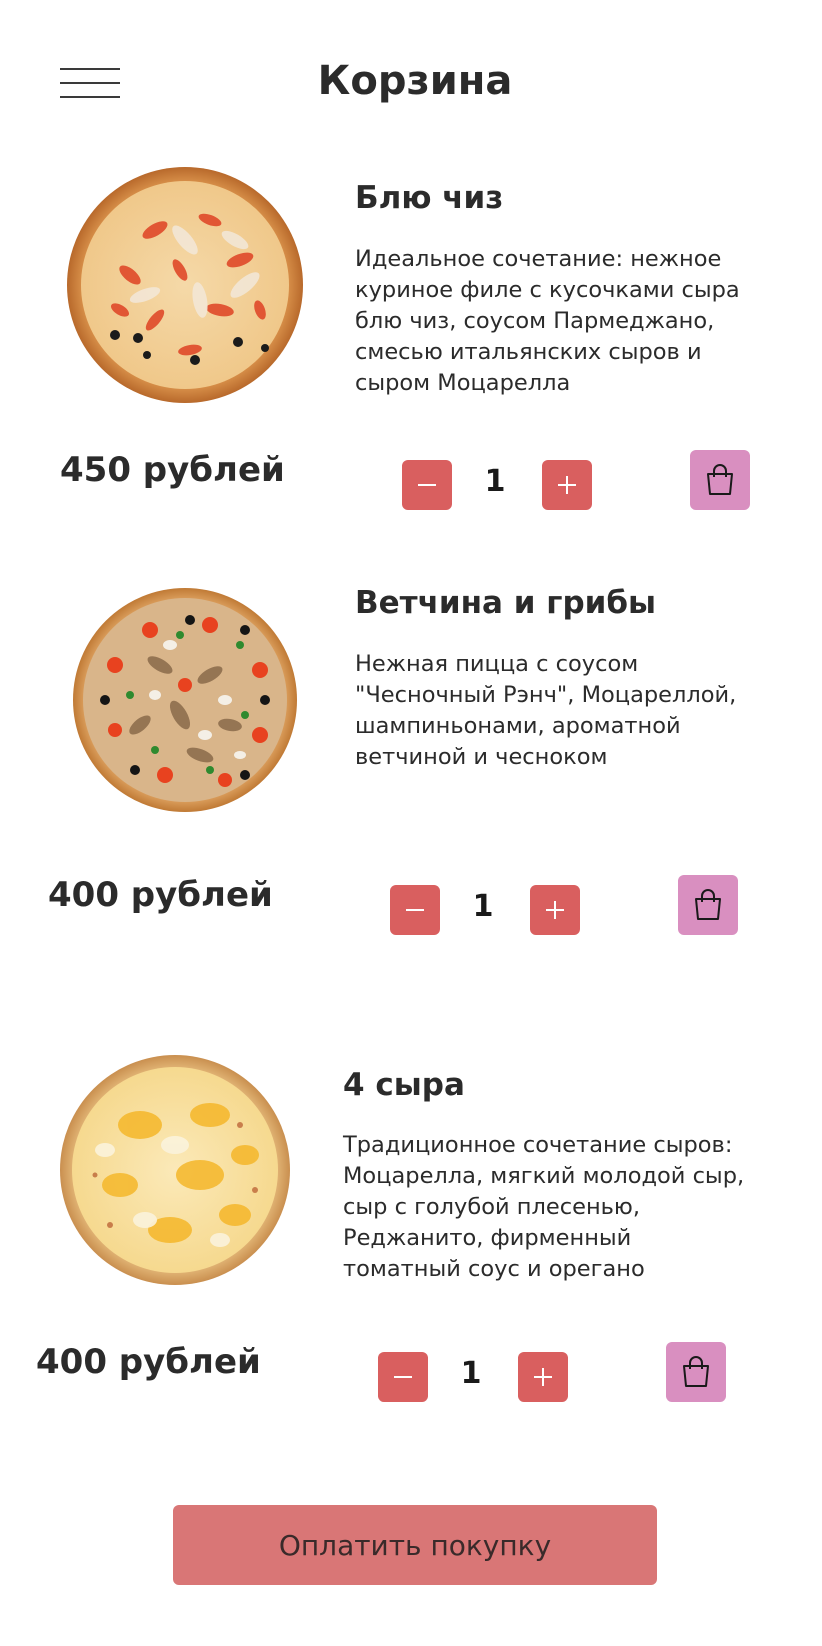 This screenshot has width=822, height=1646. Describe the element at coordinates (415, 1545) in the screenshot. I see `pay-button: Оплатить покупку` at that location.